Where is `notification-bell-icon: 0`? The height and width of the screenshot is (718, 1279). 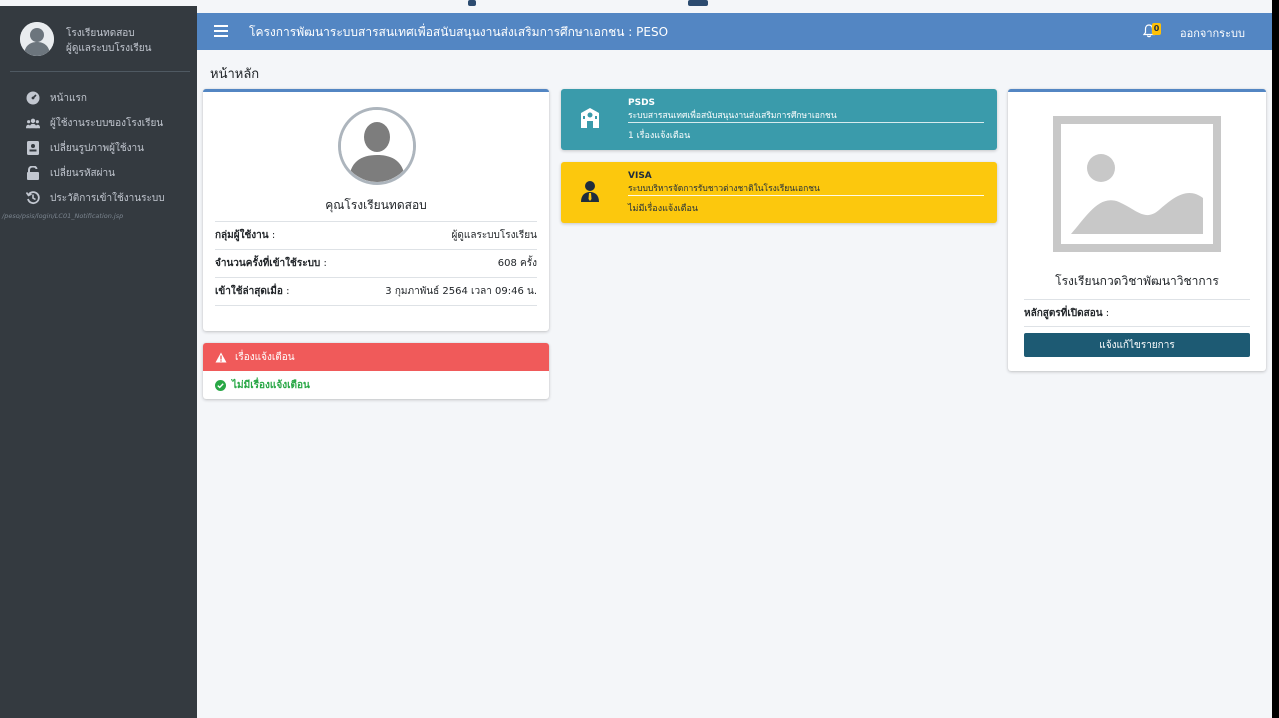
notification-bell-icon: 0 is located at coordinates (1155, 31).